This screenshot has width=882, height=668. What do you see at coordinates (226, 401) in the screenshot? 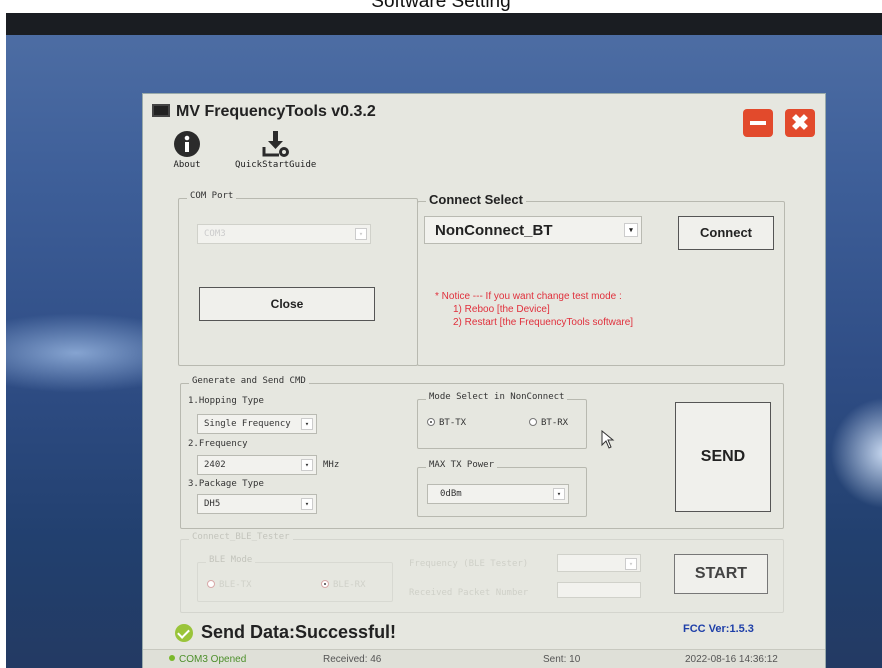
I see `hopping-type-label: 1.Hopping Type` at bounding box center [226, 401].